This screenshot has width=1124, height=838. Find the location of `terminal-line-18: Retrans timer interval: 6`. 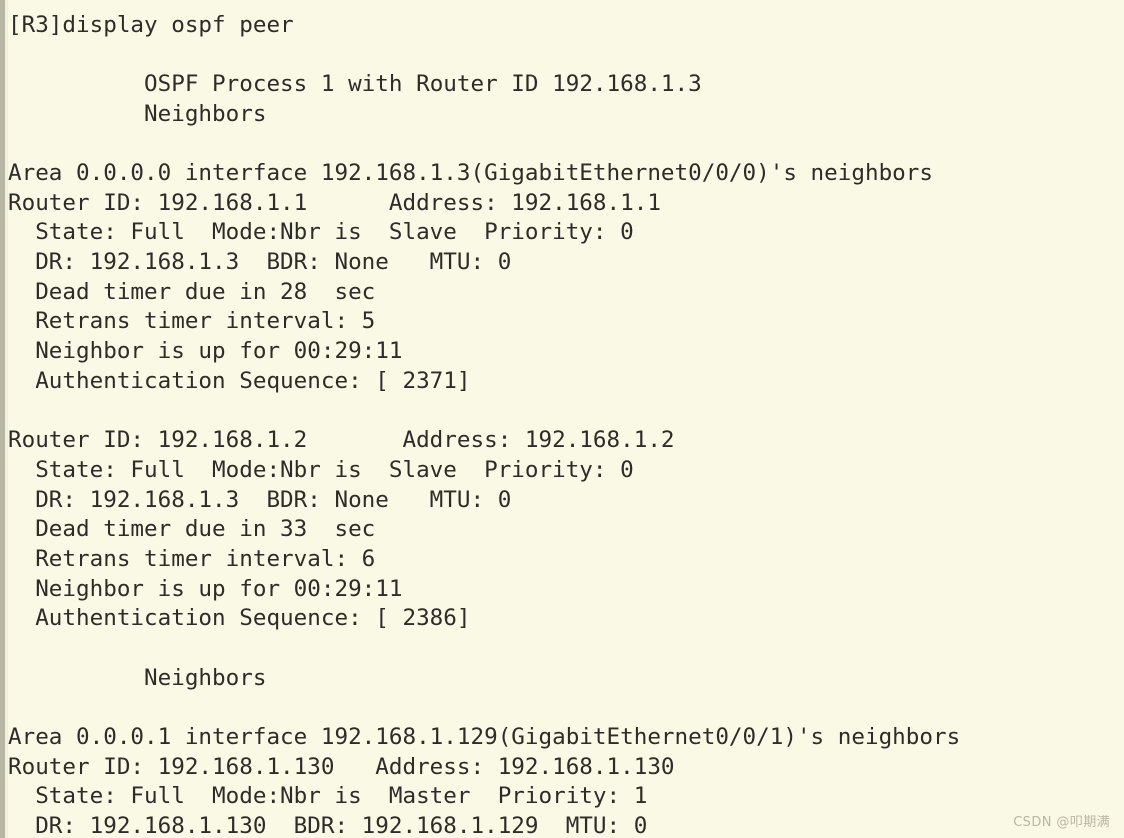

terminal-line-18: Retrans timer interval: 6 is located at coordinates (192, 558).